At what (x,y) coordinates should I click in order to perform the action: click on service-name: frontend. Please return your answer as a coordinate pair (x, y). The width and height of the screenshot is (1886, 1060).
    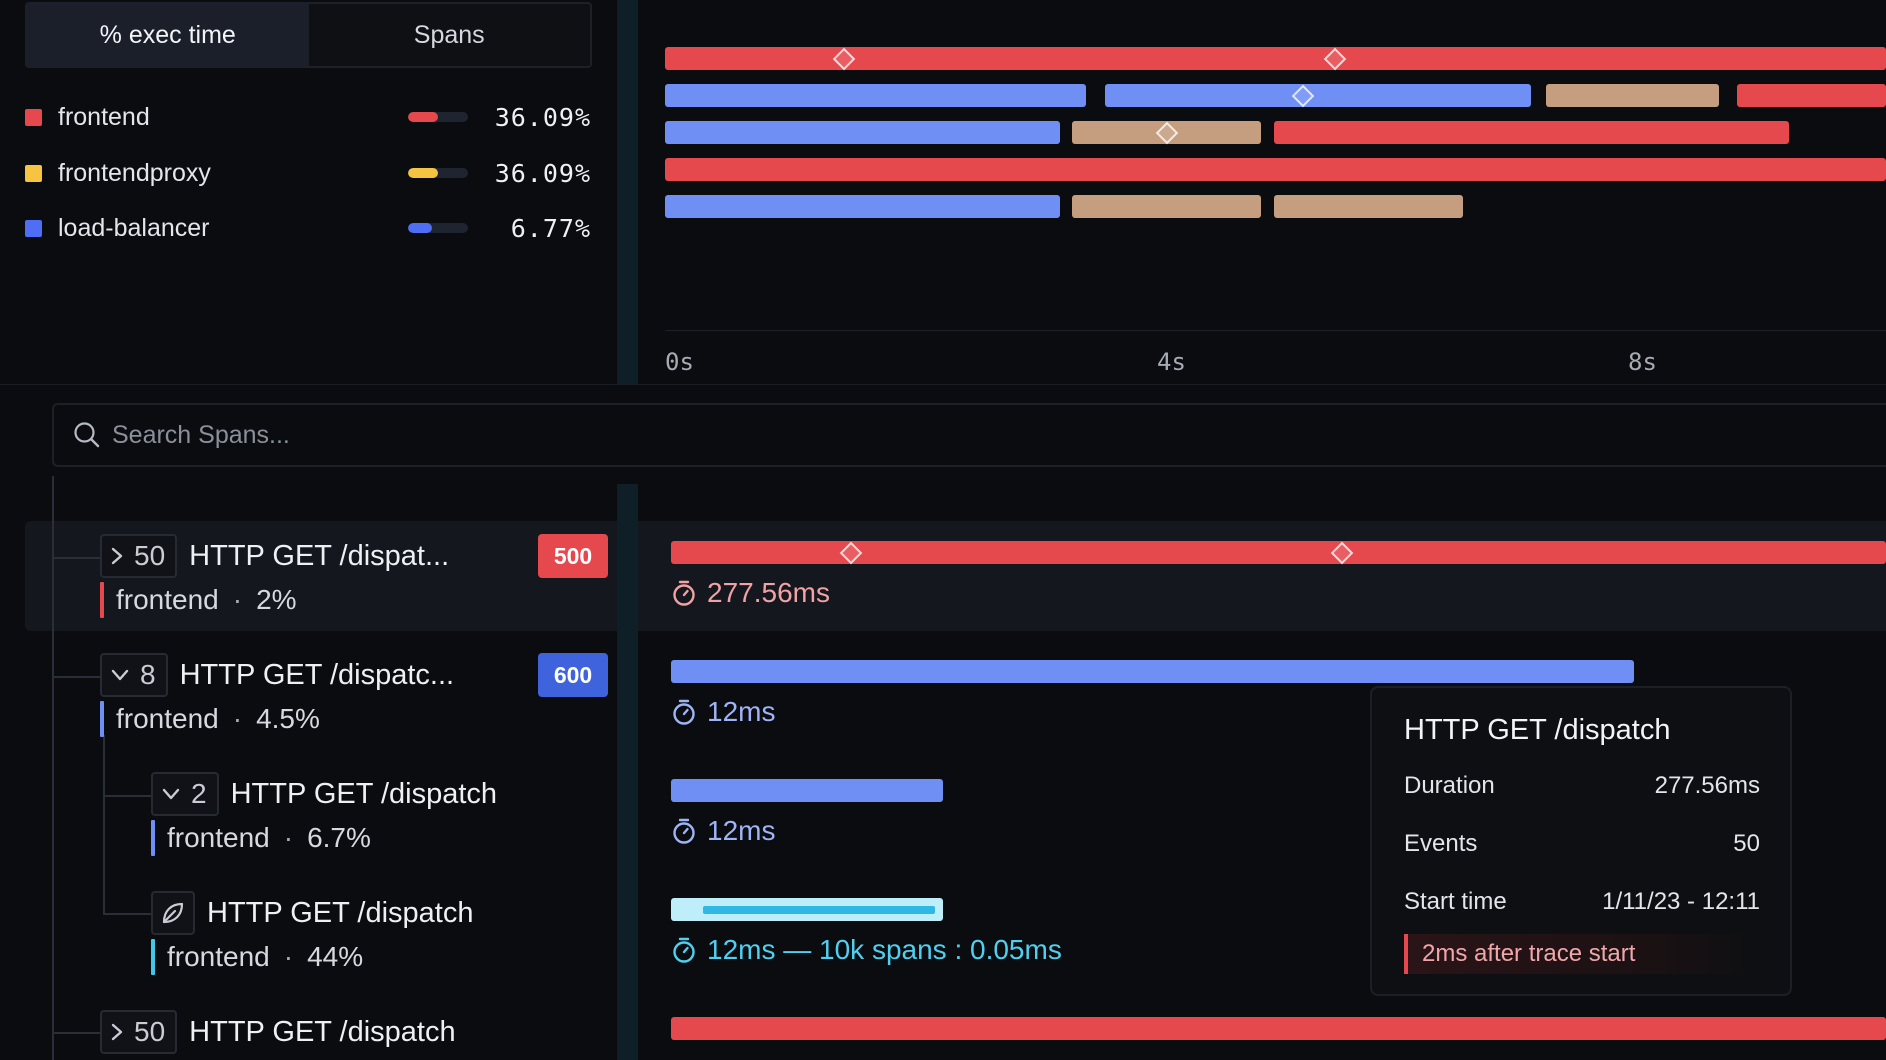
    Looking at the image, I should click on (104, 116).